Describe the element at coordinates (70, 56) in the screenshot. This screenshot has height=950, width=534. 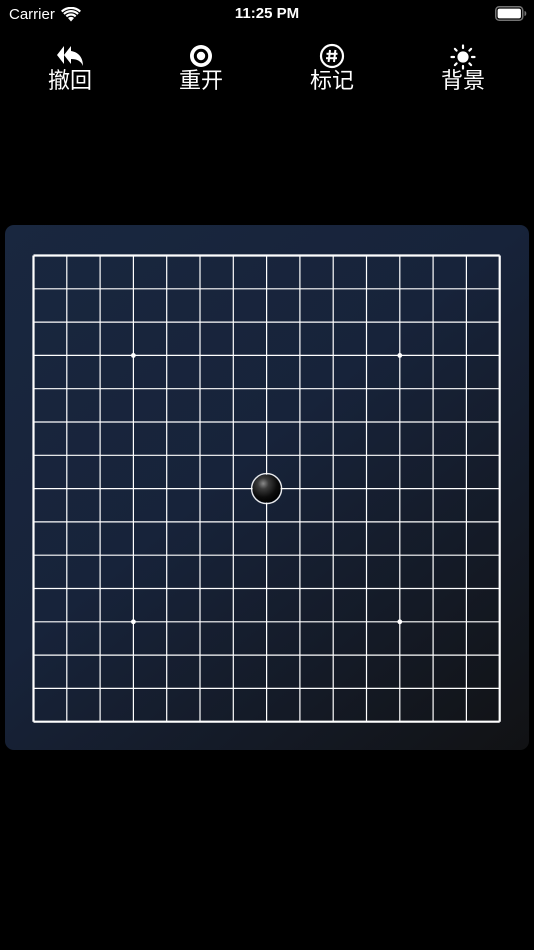
I see `undo-icon` at that location.